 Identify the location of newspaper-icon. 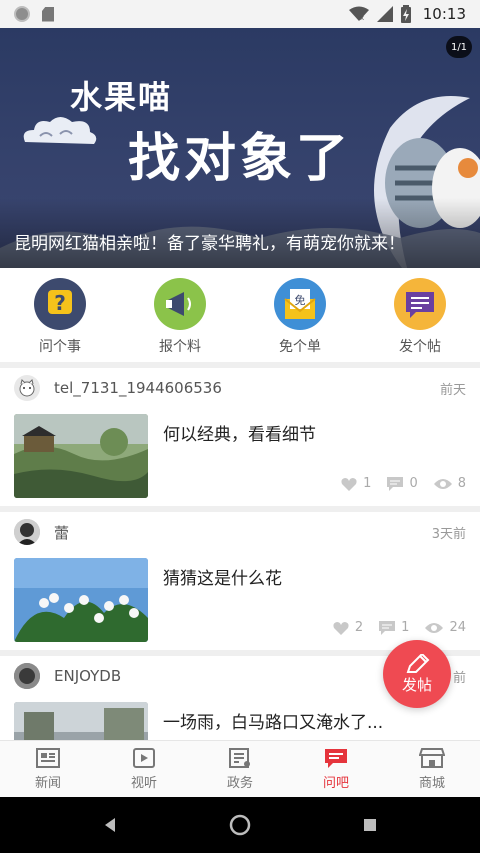
(48, 758).